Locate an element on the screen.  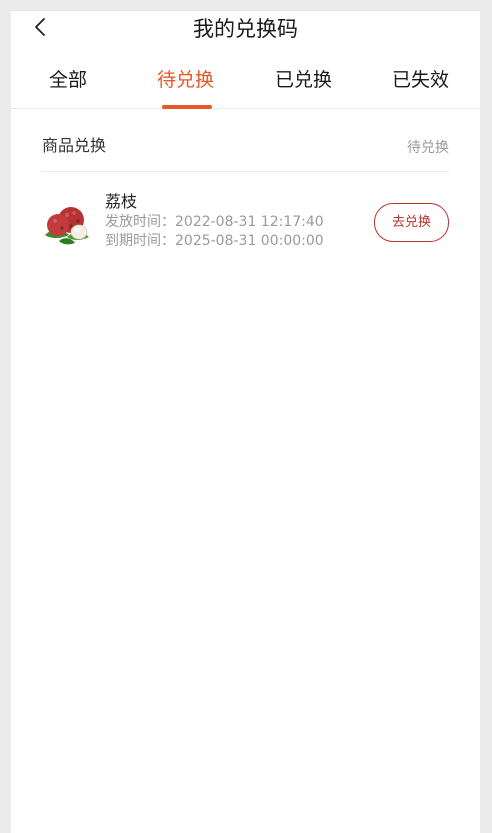
lychee-image is located at coordinates (66, 226).